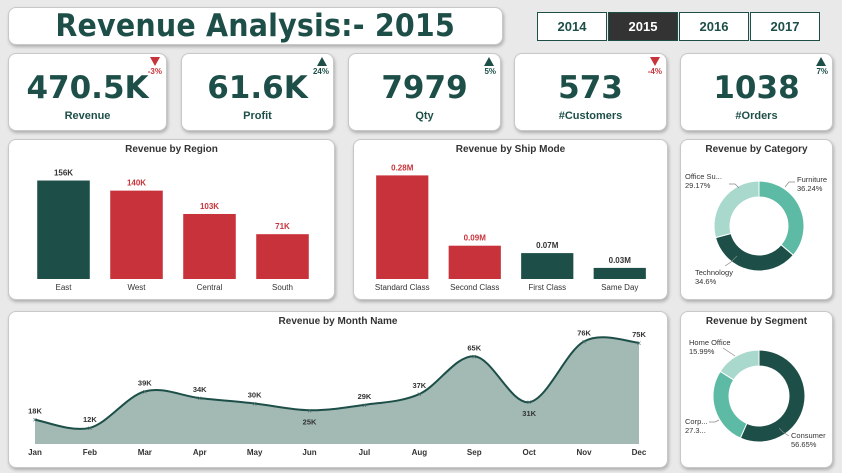 The image size is (842, 473). Describe the element at coordinates (710, 342) in the screenshot. I see `slice-category-label: Home Office` at that location.